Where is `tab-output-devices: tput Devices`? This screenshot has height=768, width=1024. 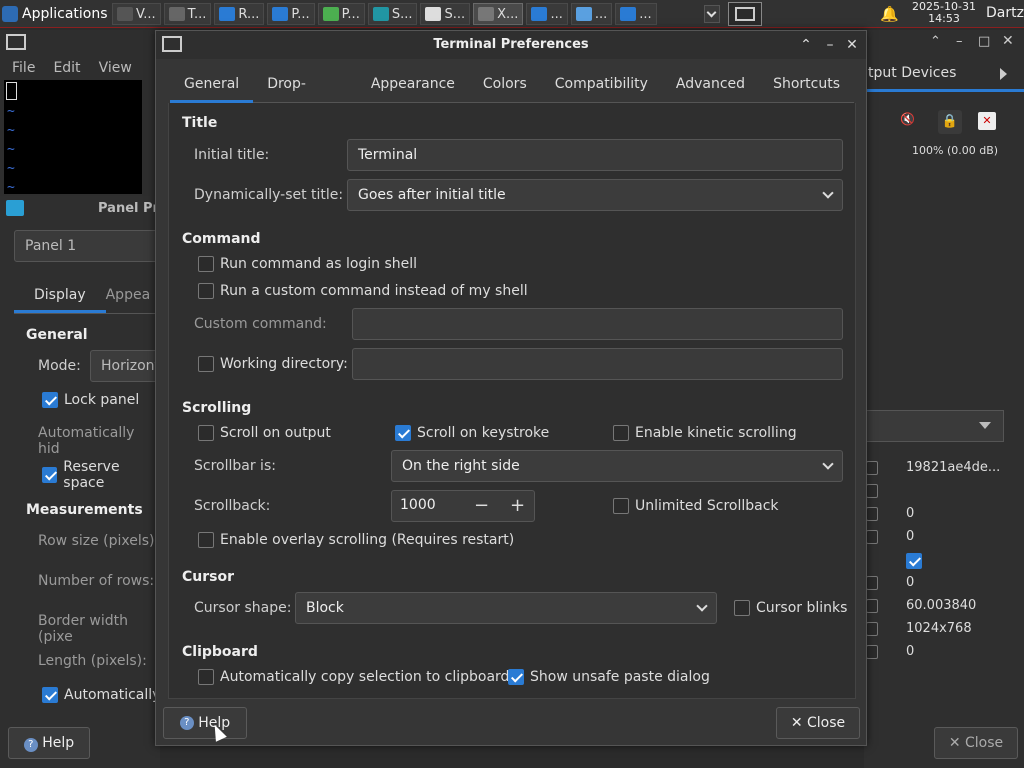
tab-output-devices: tput Devices is located at coordinates (912, 73).